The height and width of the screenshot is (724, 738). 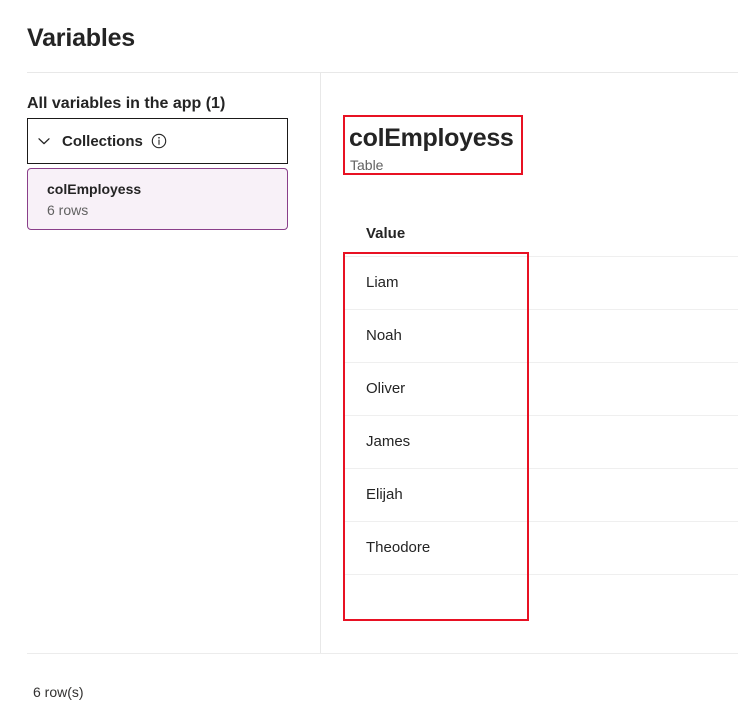 I want to click on cell-value: Theodore, so click(x=398, y=547).